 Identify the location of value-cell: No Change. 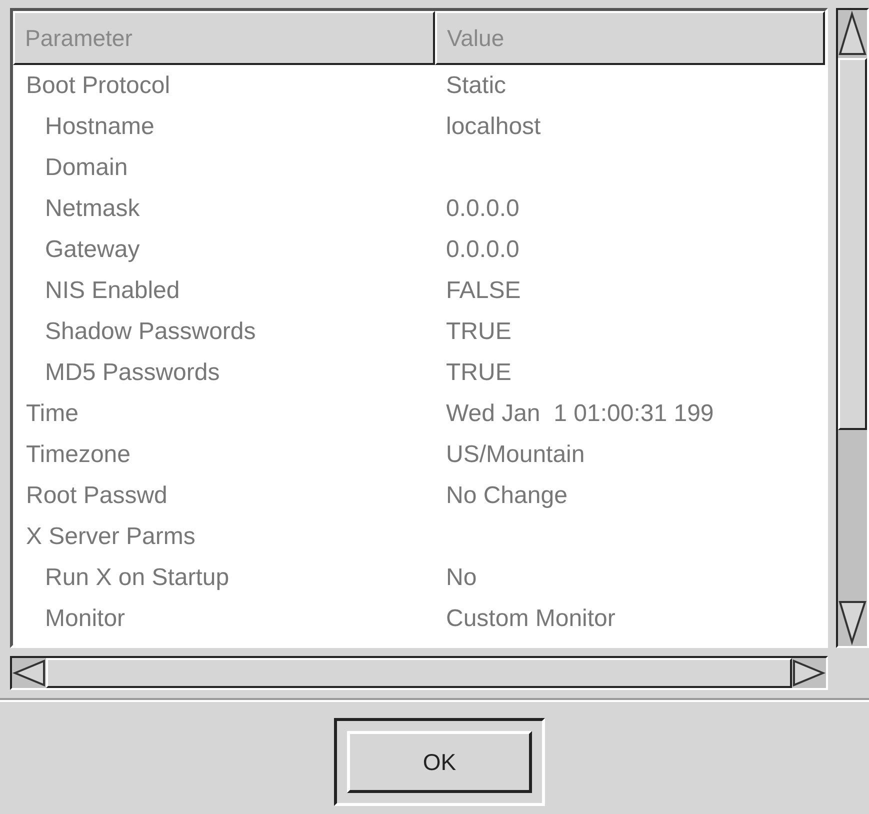
(507, 496).